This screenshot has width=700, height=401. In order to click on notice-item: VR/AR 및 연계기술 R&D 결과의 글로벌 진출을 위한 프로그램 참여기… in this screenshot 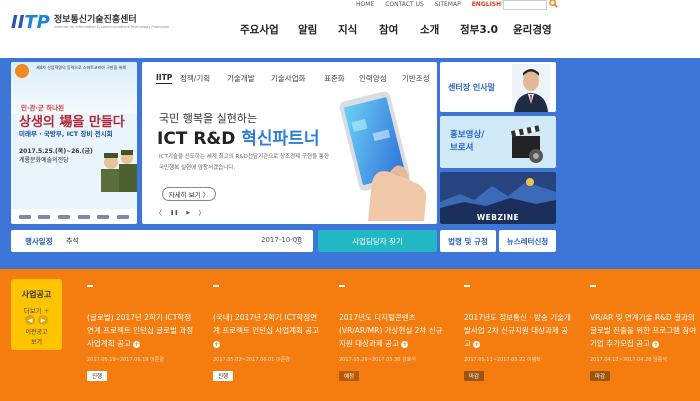, I will do `click(644, 333)`.